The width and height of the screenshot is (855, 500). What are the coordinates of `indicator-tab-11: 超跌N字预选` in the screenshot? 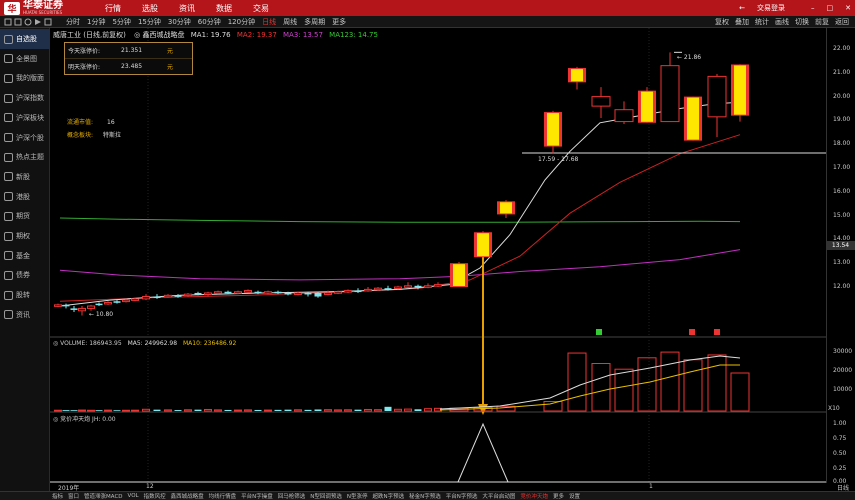 It's located at (389, 496).